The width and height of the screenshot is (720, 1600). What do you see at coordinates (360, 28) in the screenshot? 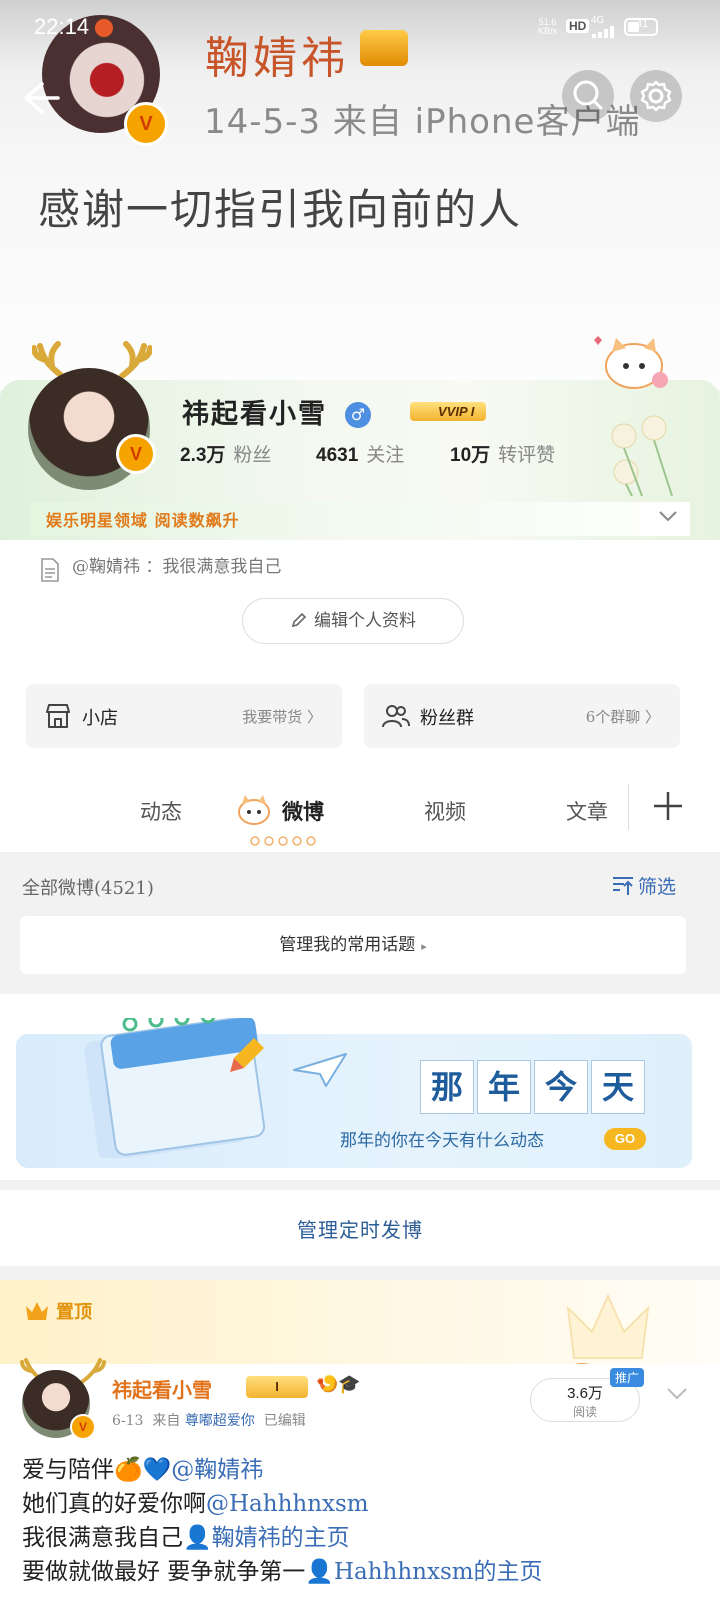
I see `status-bar: 22:14 51.6 KB/s HD 4G 41` at bounding box center [360, 28].